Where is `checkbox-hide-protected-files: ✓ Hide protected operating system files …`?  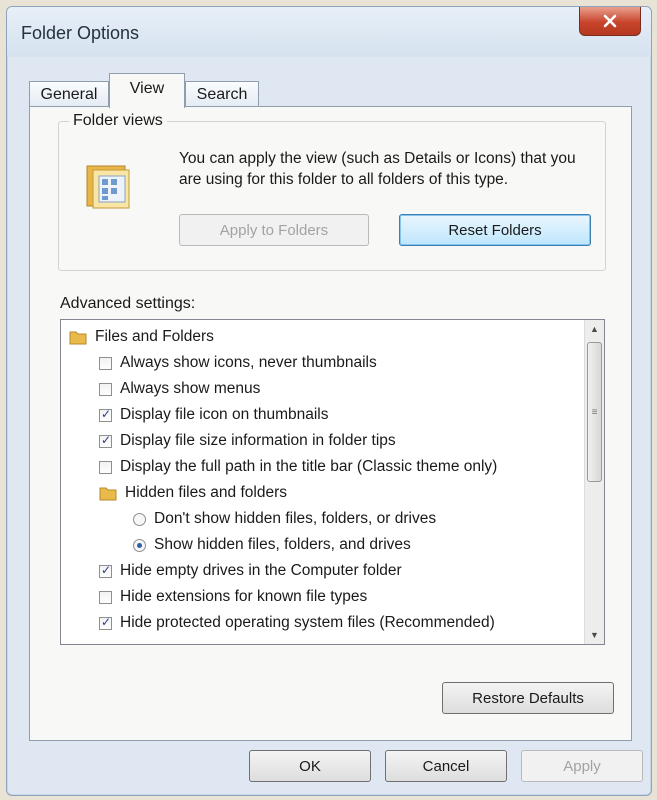 checkbox-hide-protected-files: ✓ Hide protected operating system files … is located at coordinates (297, 623).